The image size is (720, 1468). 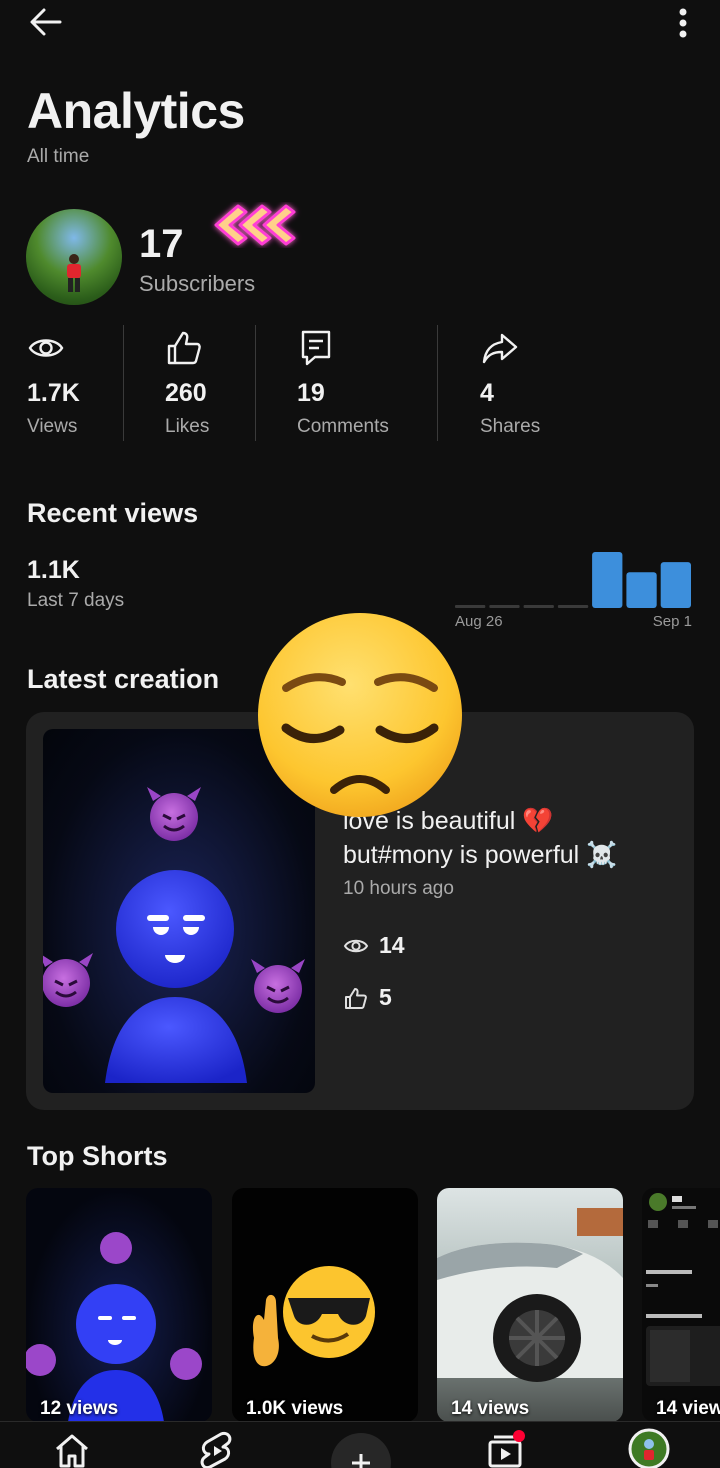 What do you see at coordinates (316, 348) in the screenshot?
I see `comment-icon` at bounding box center [316, 348].